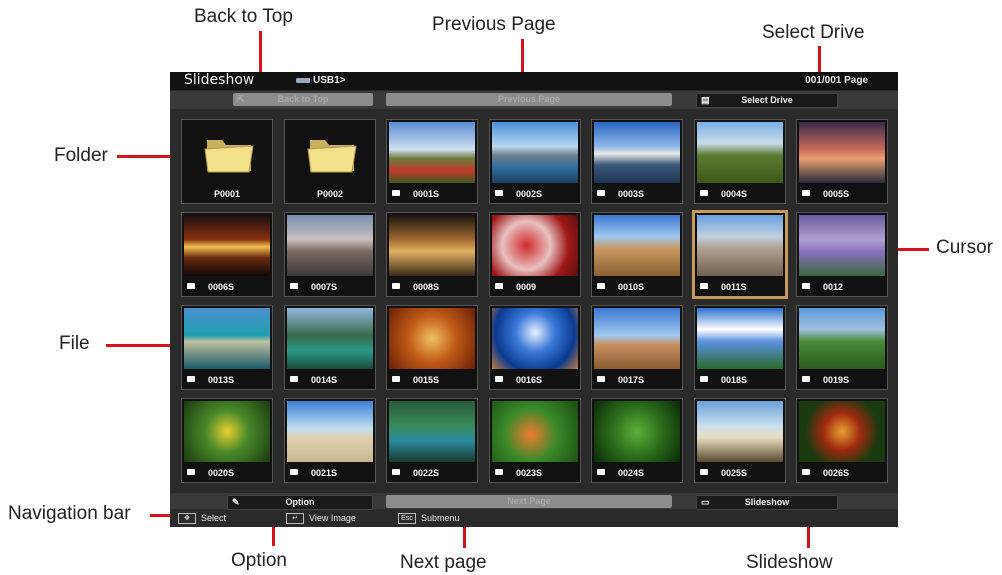  Describe the element at coordinates (443, 562) in the screenshot. I see `callout-next-page: Next page` at that location.